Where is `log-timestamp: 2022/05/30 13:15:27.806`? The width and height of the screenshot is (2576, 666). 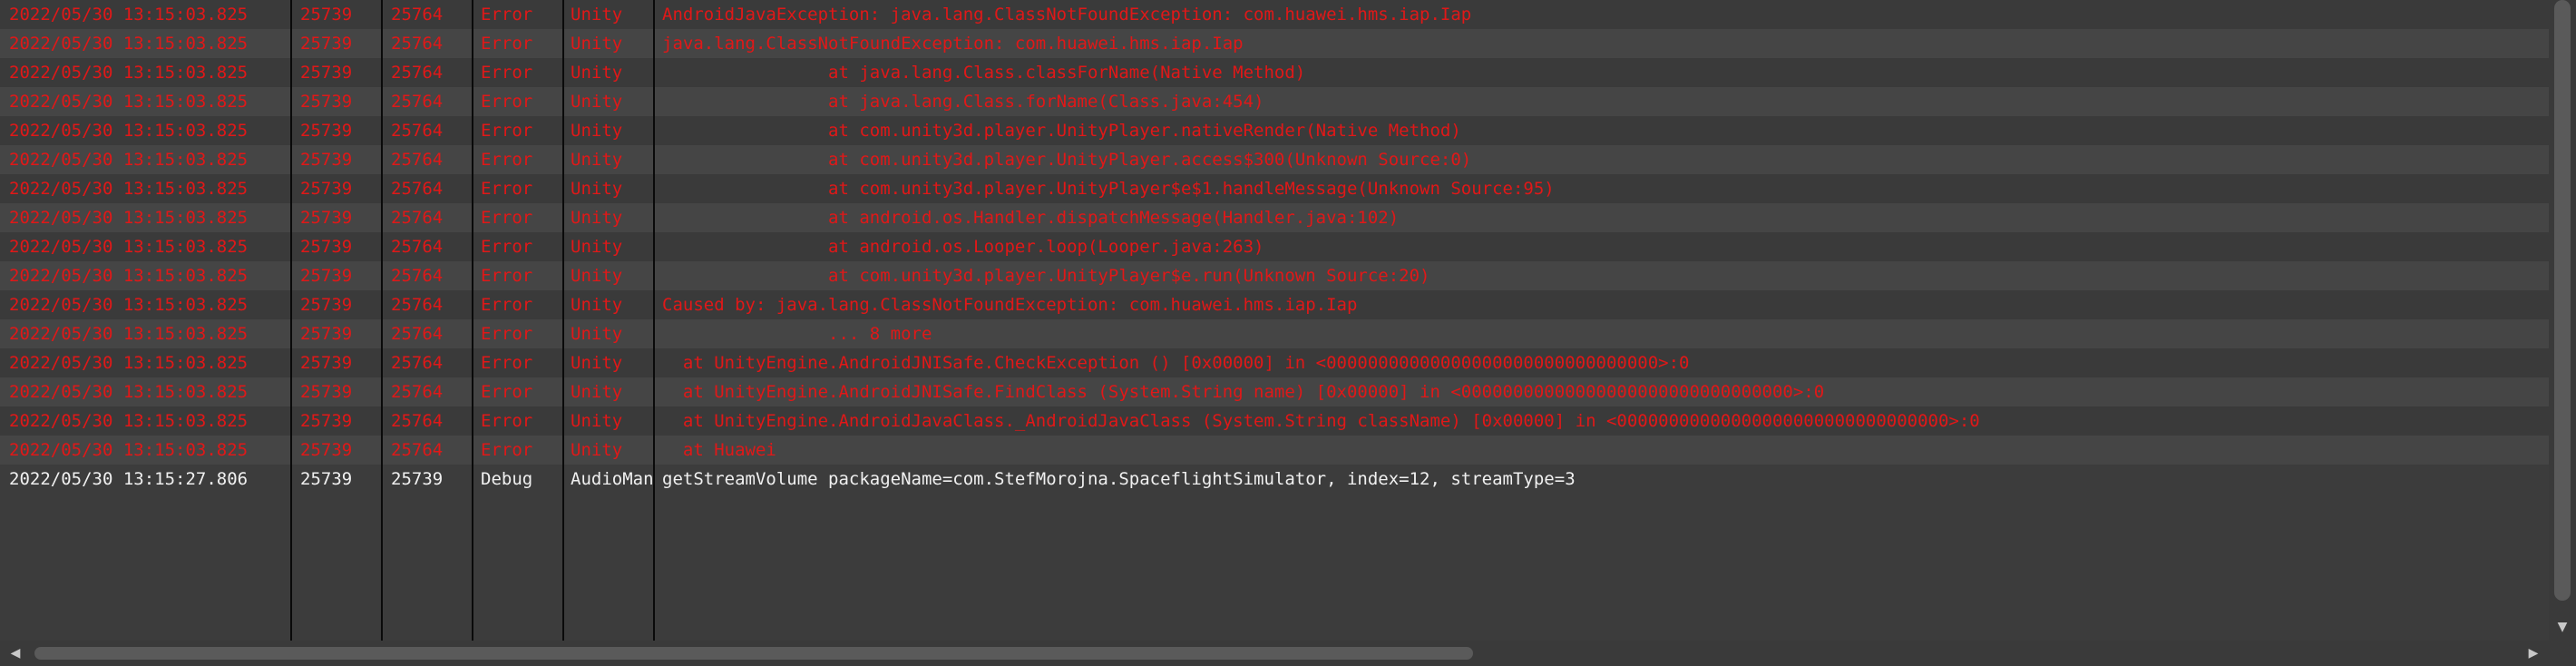
log-timestamp: 2022/05/30 13:15:27.806 is located at coordinates (129, 479).